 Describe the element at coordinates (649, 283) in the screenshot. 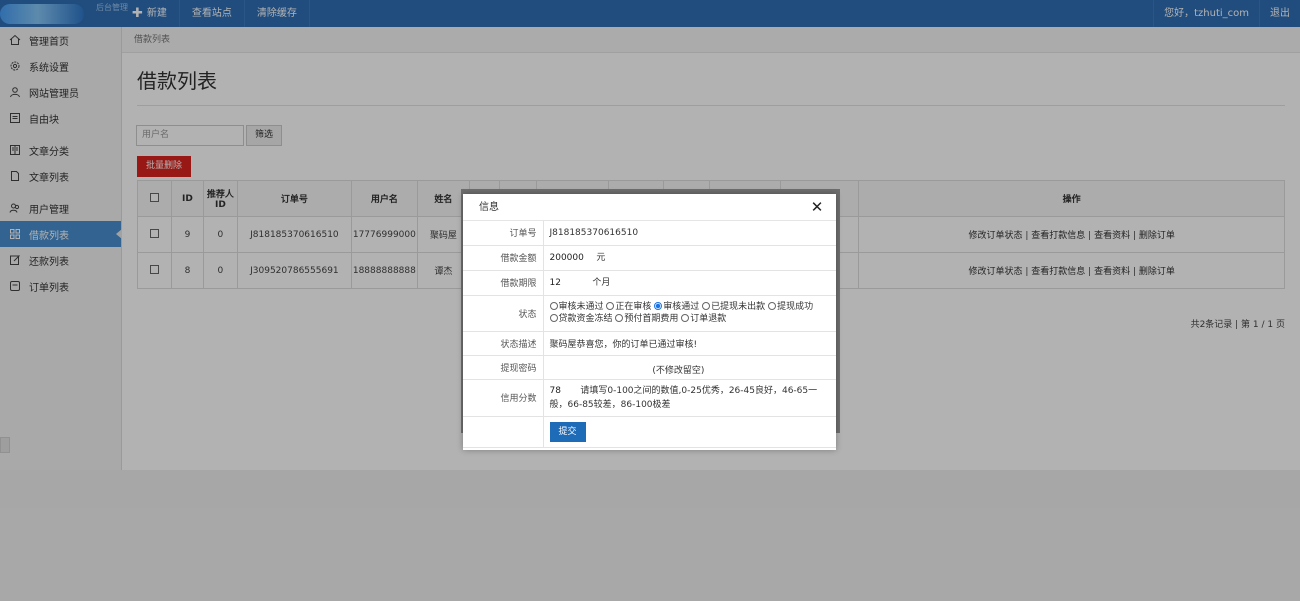

I see `form-row: 借款期限 12 个月` at that location.